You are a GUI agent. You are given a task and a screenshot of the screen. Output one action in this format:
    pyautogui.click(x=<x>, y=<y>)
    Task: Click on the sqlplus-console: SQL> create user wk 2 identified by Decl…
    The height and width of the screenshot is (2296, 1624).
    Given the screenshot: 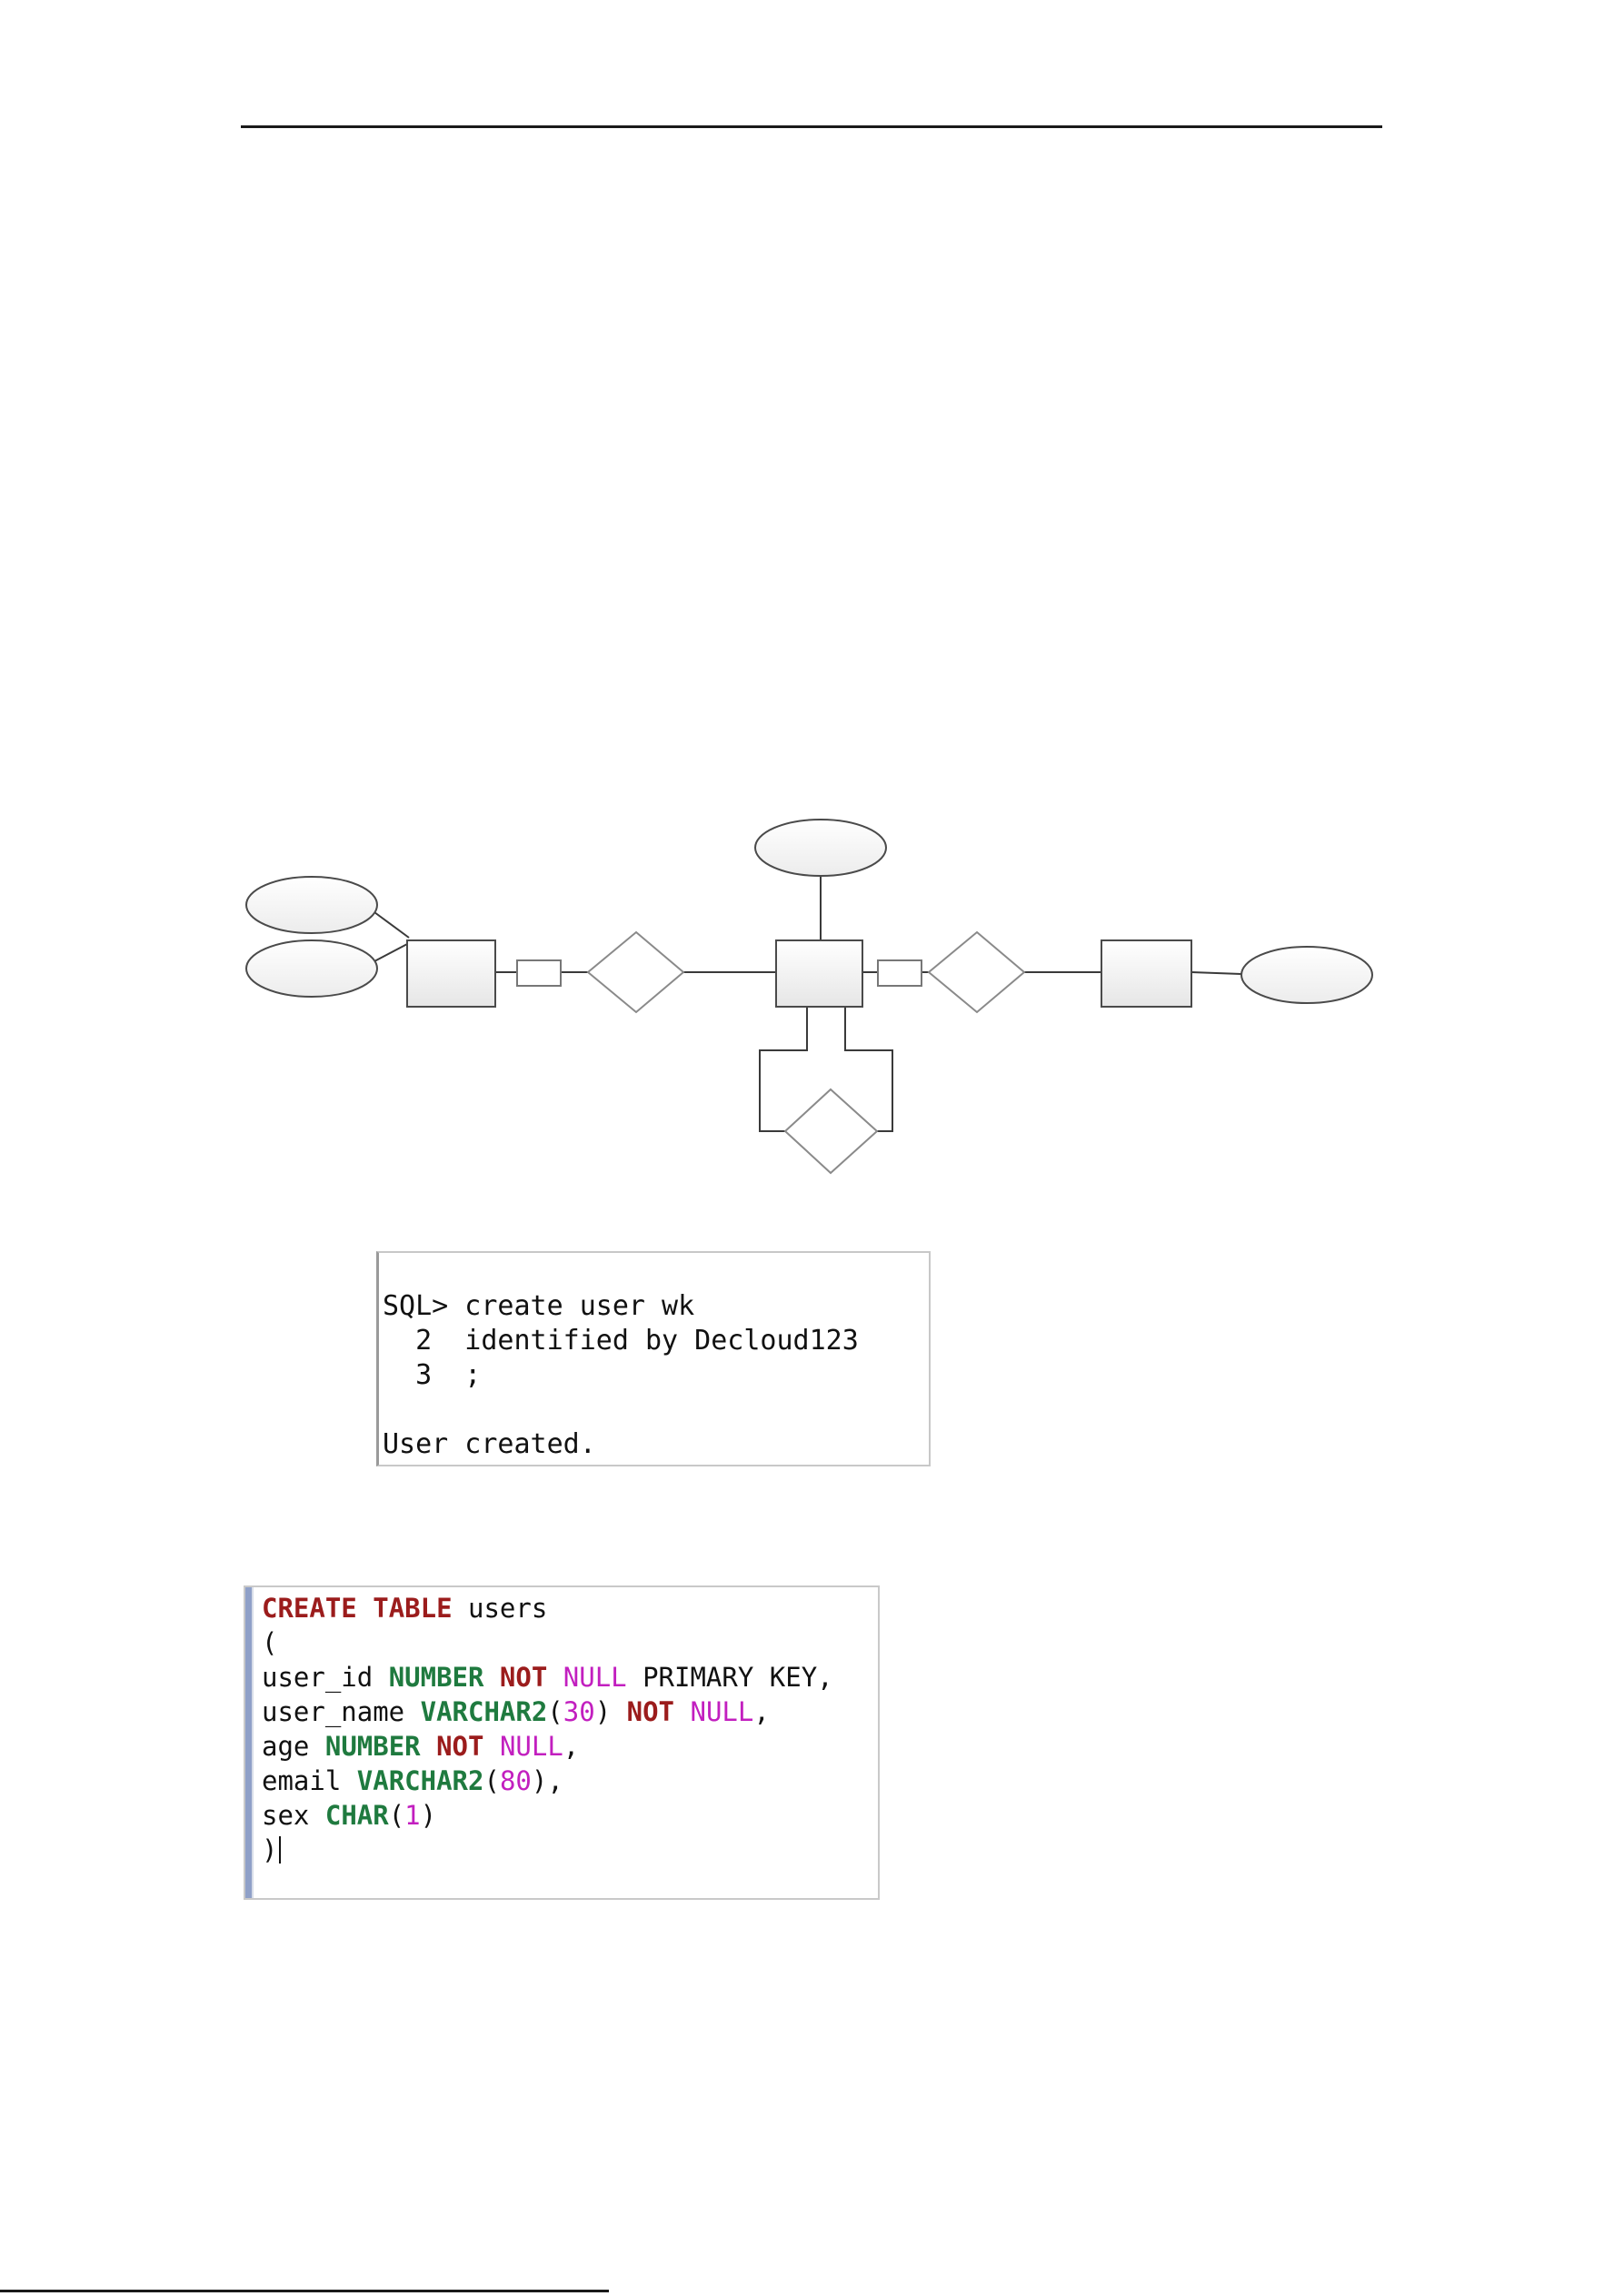 What is the action you would take?
    pyautogui.click(x=653, y=1358)
    